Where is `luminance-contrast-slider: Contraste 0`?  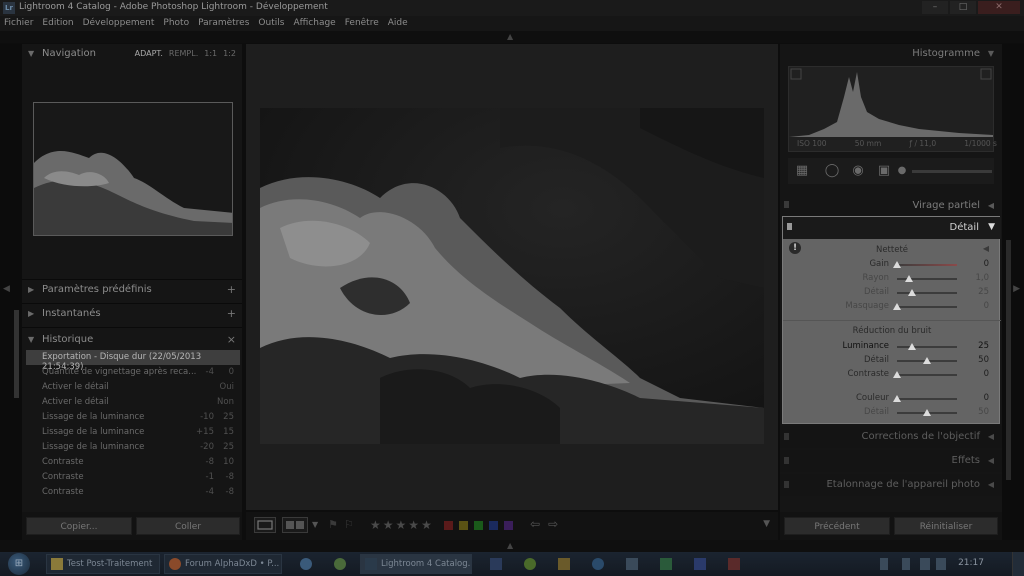
luminance-contrast-slider: Contraste 0 is located at coordinates (892, 375).